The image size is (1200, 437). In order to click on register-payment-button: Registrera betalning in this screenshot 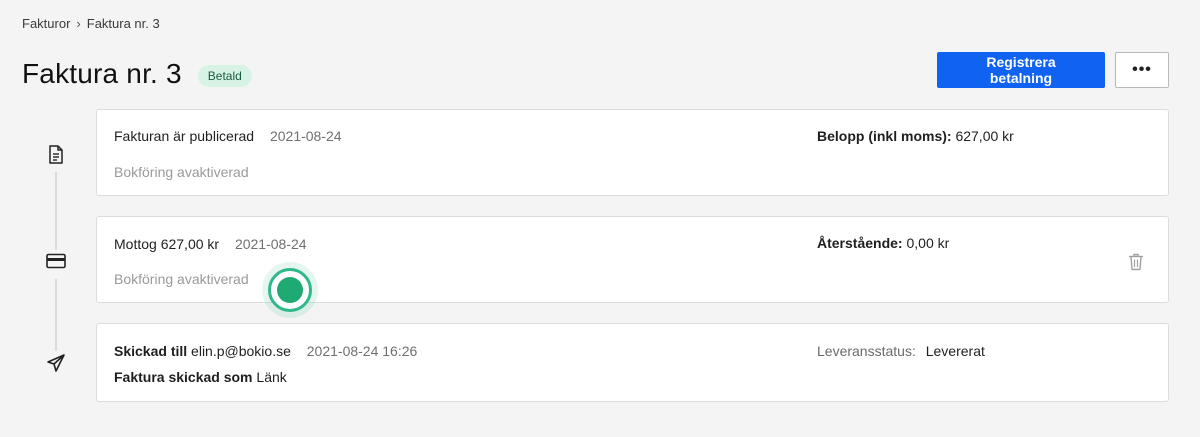, I will do `click(1021, 70)`.